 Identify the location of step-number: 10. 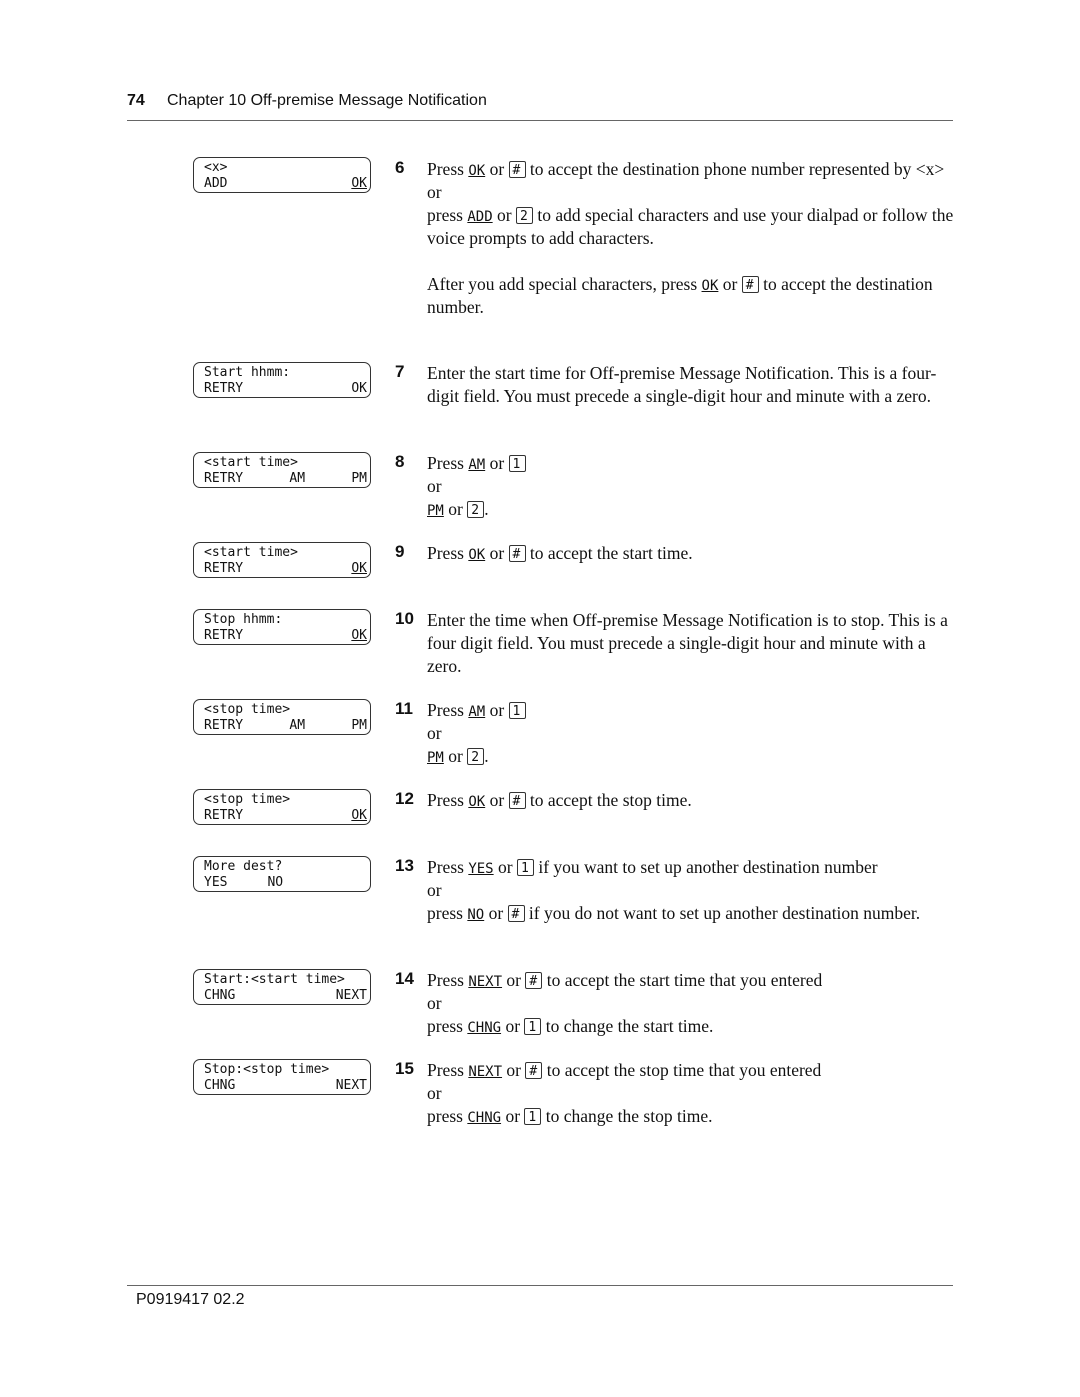
(404, 618).